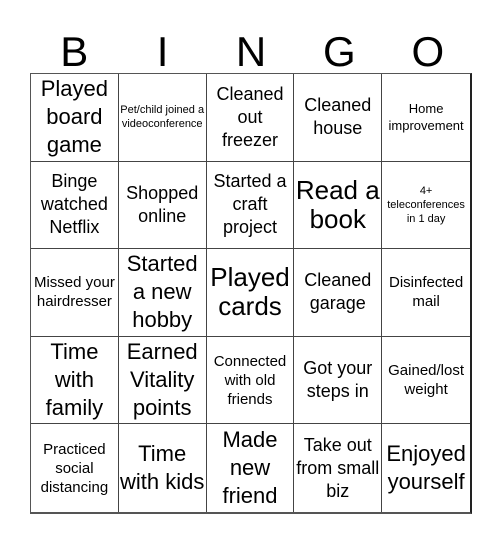  I want to click on bingo-cell-label: Home improvement, so click(426, 117).